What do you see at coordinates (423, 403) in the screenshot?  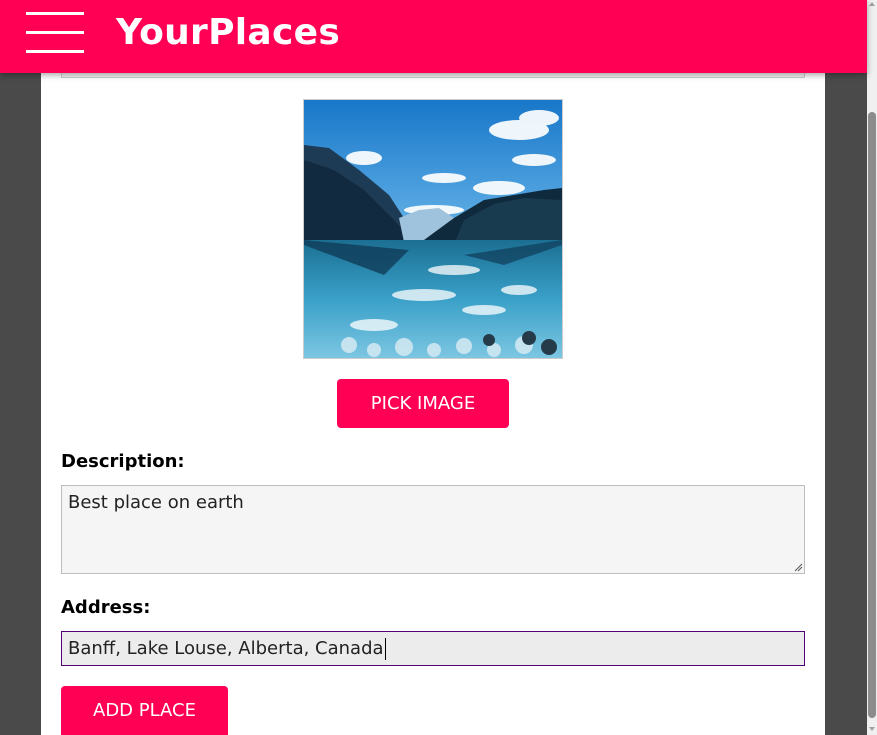 I see `pick-image-button: PICK IMAGE` at bounding box center [423, 403].